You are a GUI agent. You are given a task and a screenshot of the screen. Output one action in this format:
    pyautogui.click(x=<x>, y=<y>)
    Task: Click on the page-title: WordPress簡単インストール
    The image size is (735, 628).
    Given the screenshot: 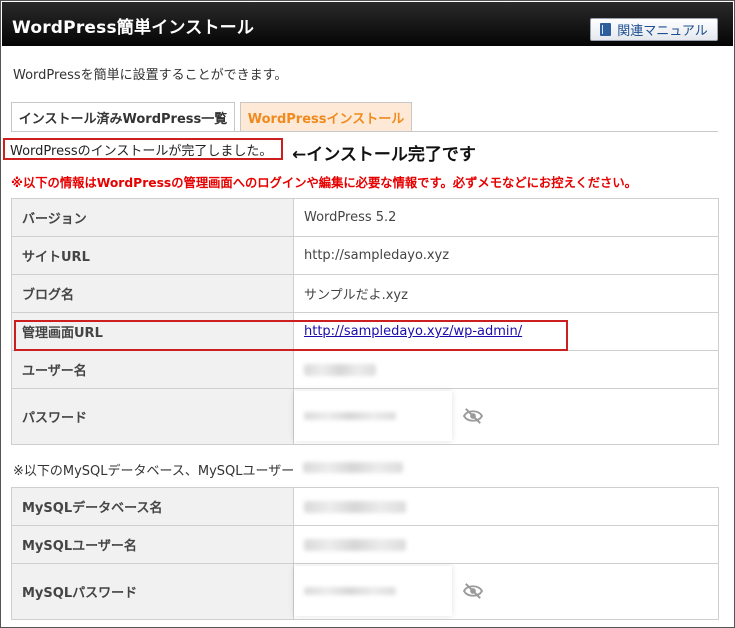 What is the action you would take?
    pyautogui.click(x=133, y=28)
    